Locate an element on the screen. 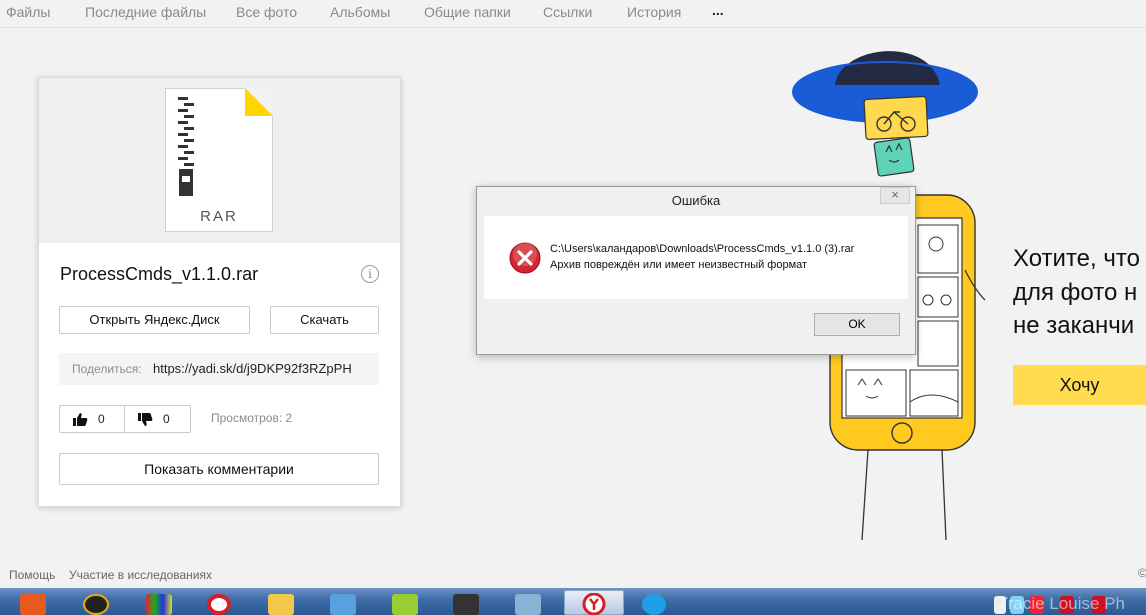 Image resolution: width=1146 pixels, height=615 pixels. dislike-button: 0 is located at coordinates (157, 419).